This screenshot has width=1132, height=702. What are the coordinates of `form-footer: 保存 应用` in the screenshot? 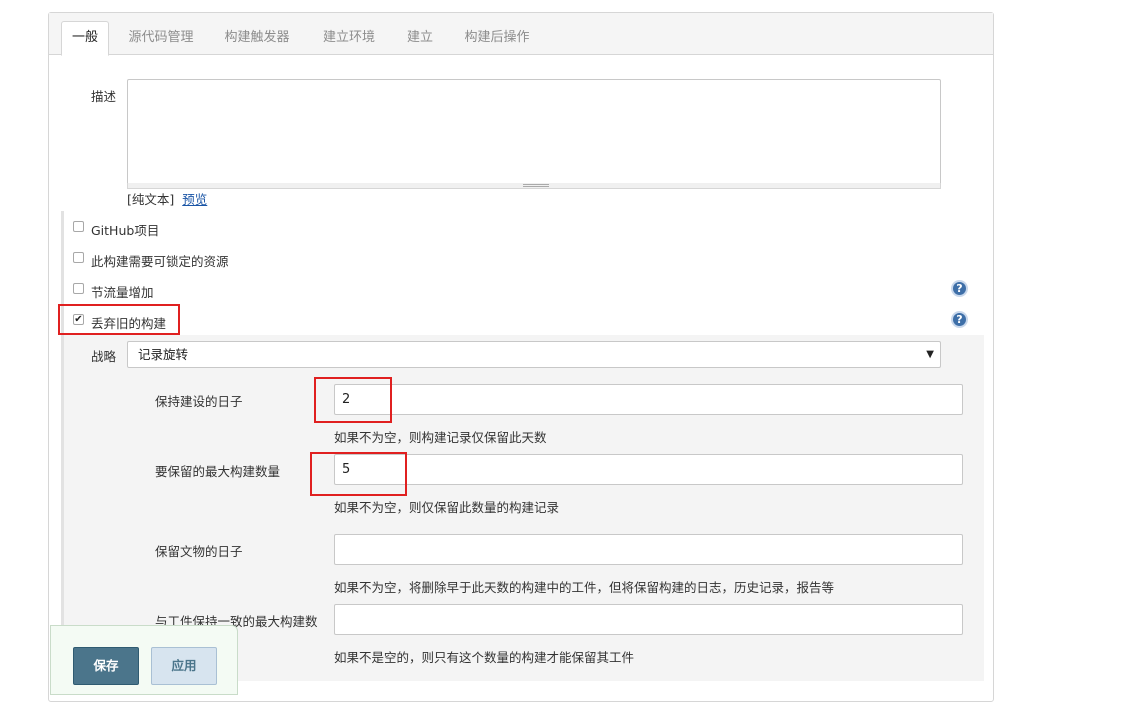 It's located at (144, 660).